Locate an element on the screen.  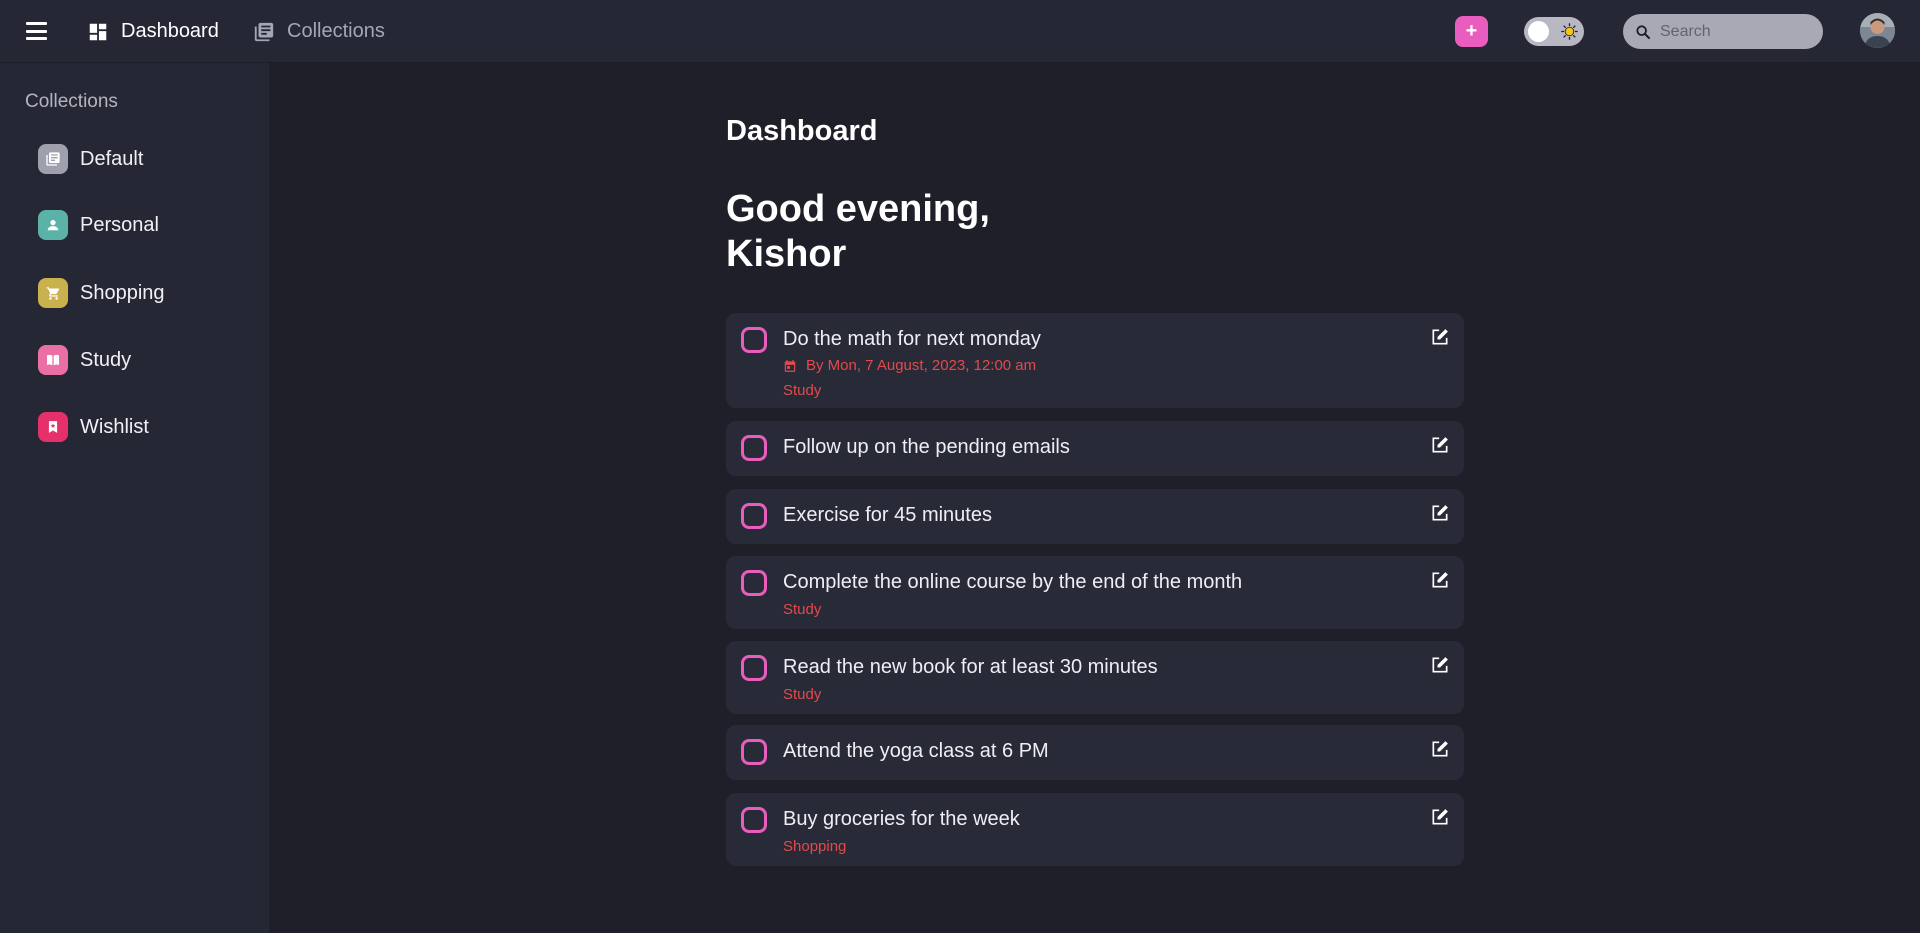
bookmark-icon is located at coordinates (53, 427).